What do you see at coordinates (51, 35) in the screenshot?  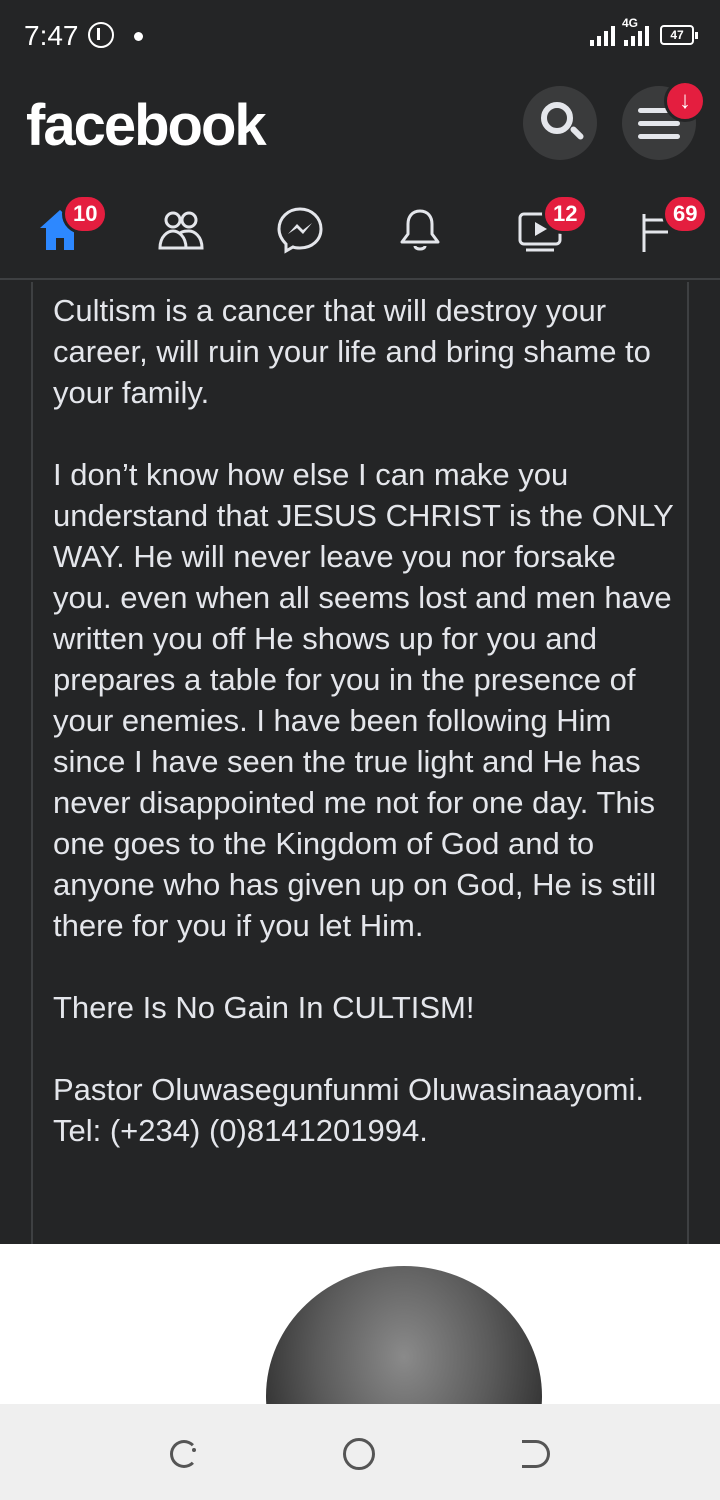 I see `status-time: 7:47` at bounding box center [51, 35].